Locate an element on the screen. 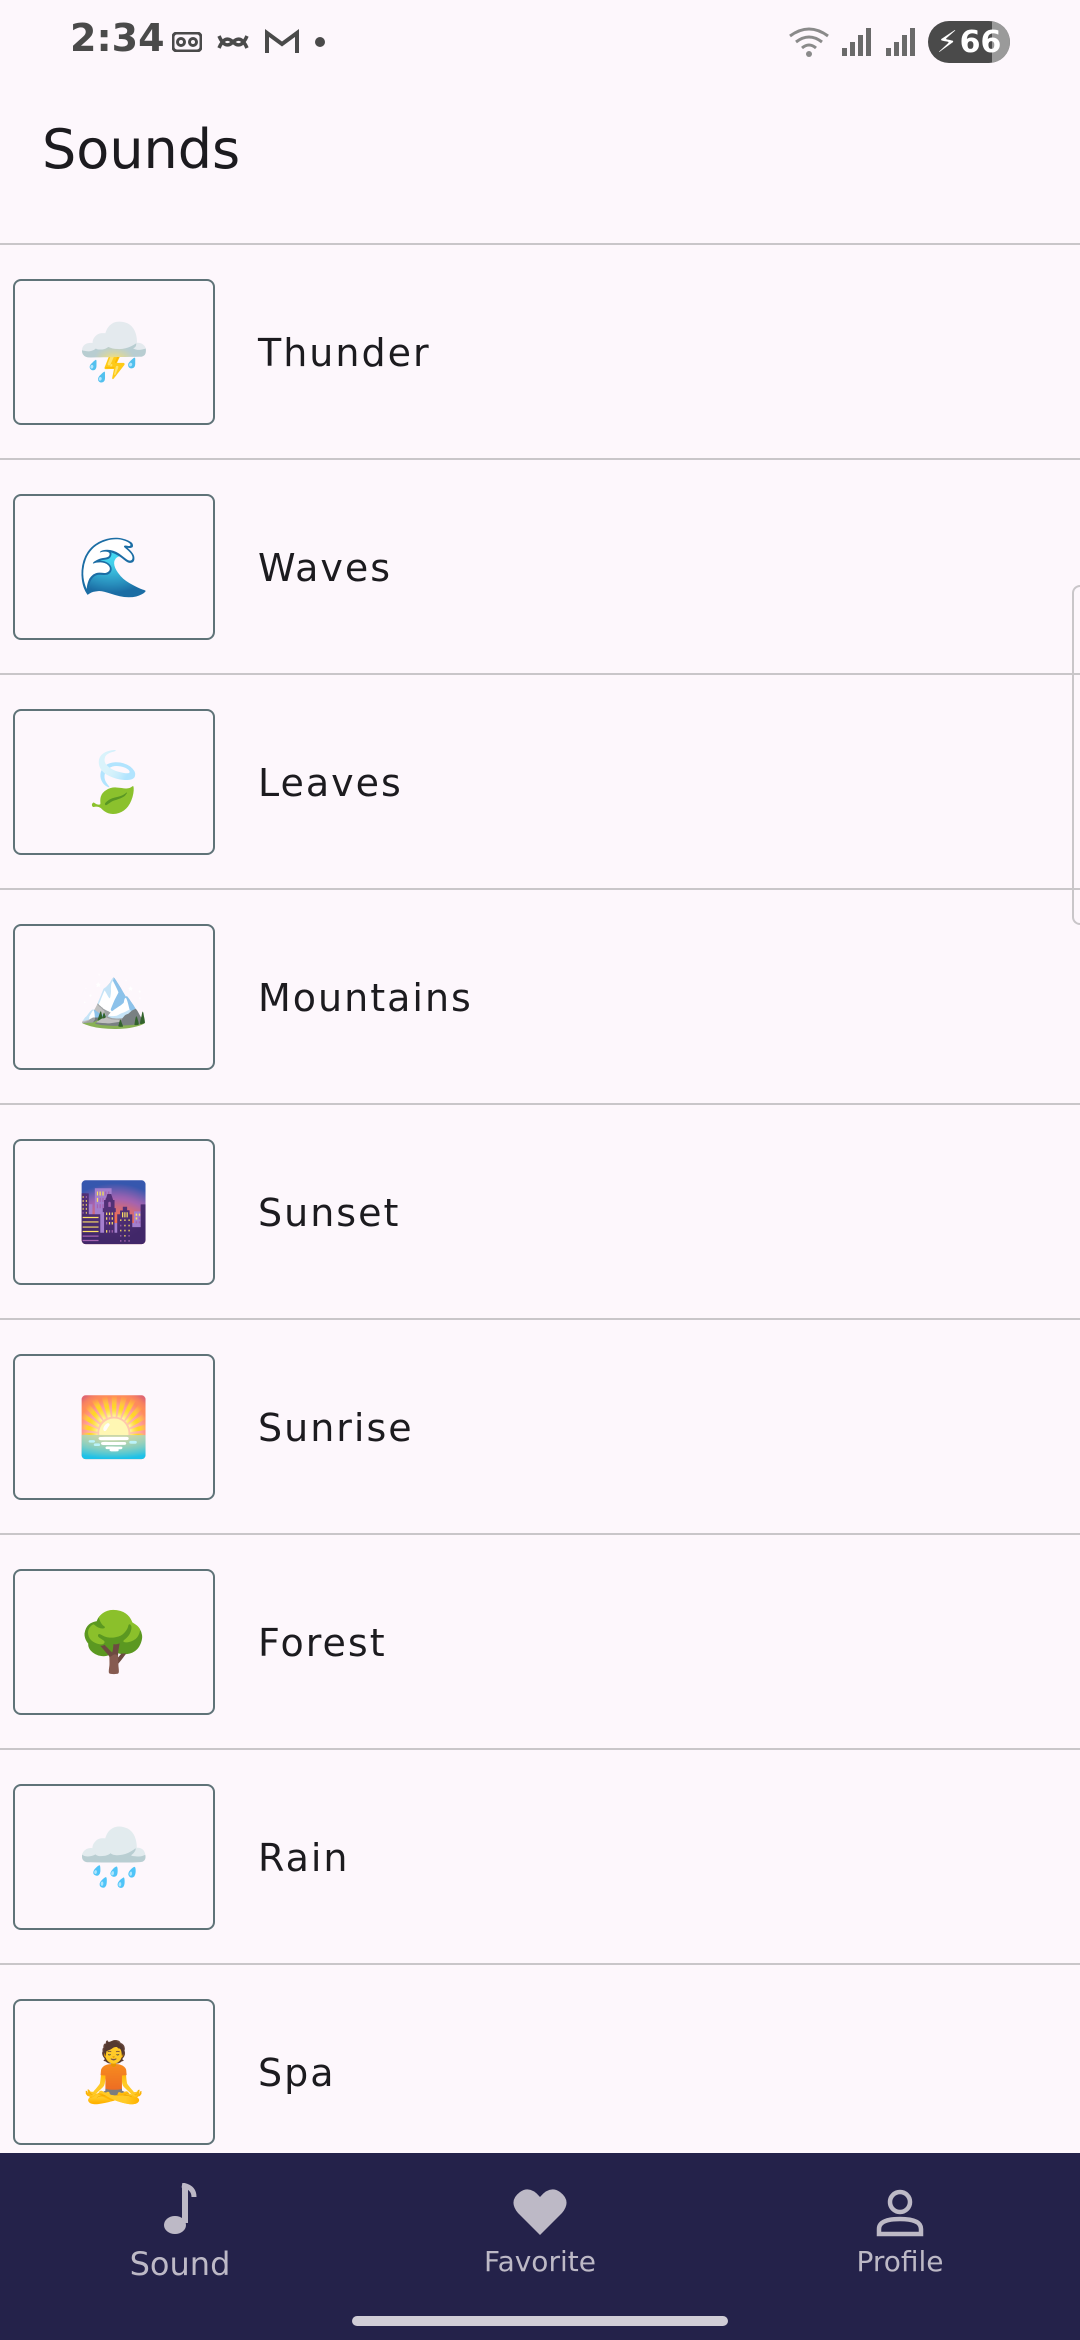 This screenshot has width=1080, height=2340. bottom-nav: Sound Favorite Profile is located at coordinates (540, 2246).